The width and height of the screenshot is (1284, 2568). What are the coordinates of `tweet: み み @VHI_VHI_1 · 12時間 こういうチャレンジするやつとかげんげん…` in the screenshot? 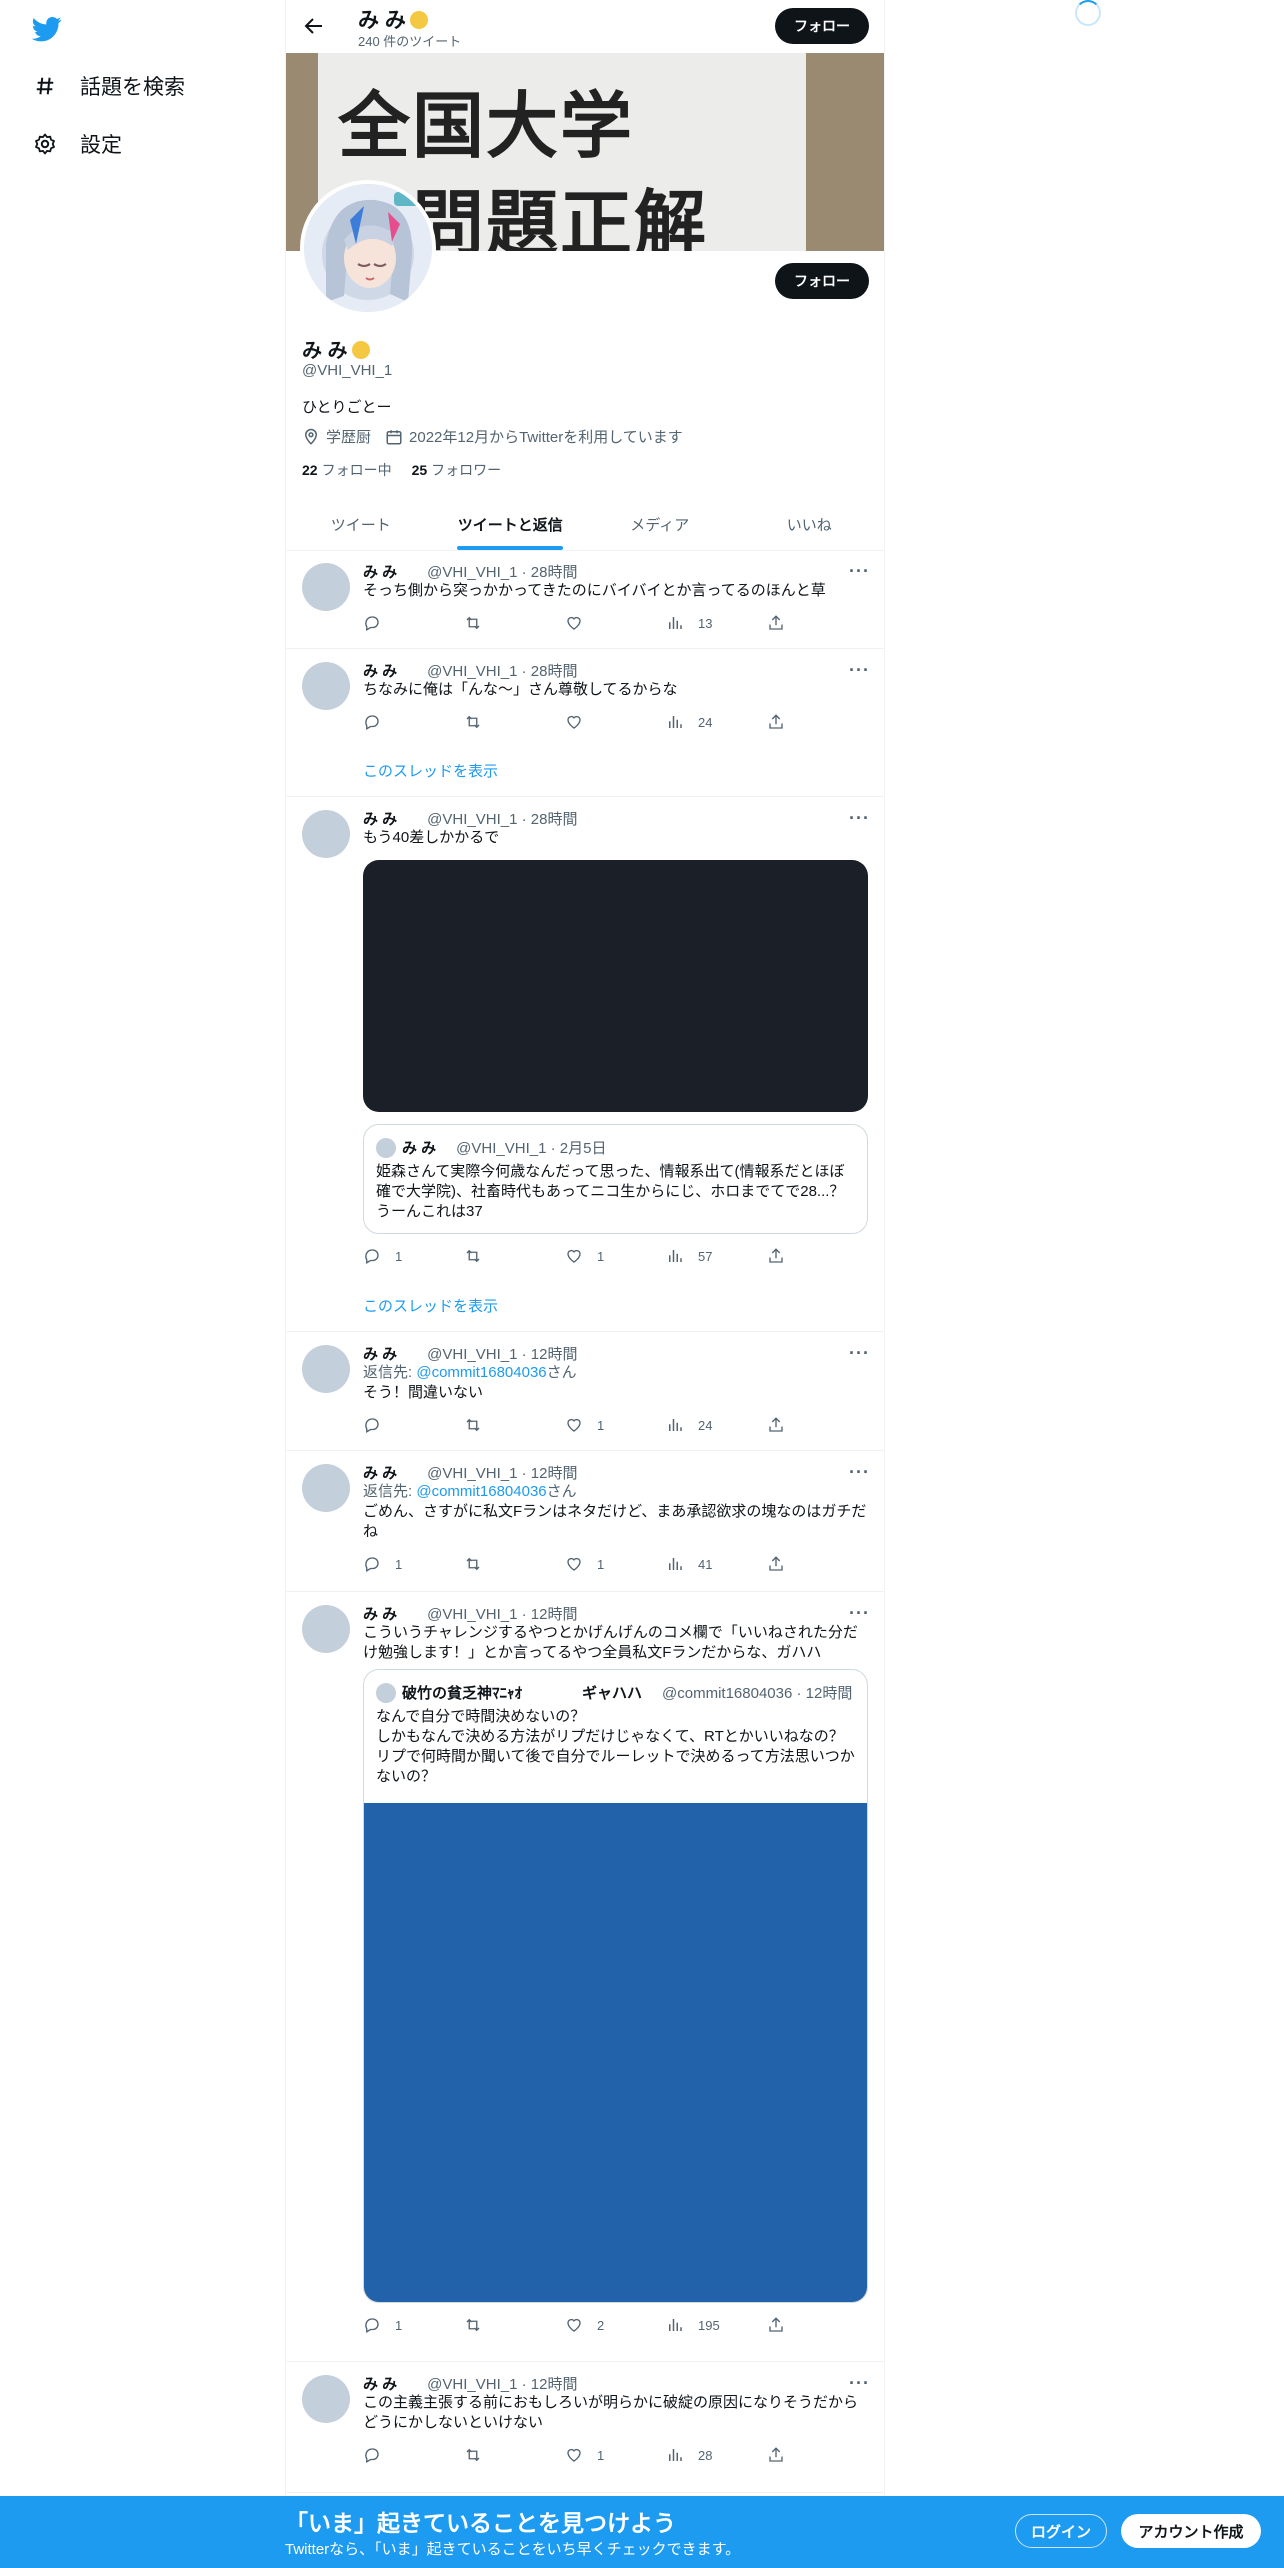 It's located at (585, 1977).